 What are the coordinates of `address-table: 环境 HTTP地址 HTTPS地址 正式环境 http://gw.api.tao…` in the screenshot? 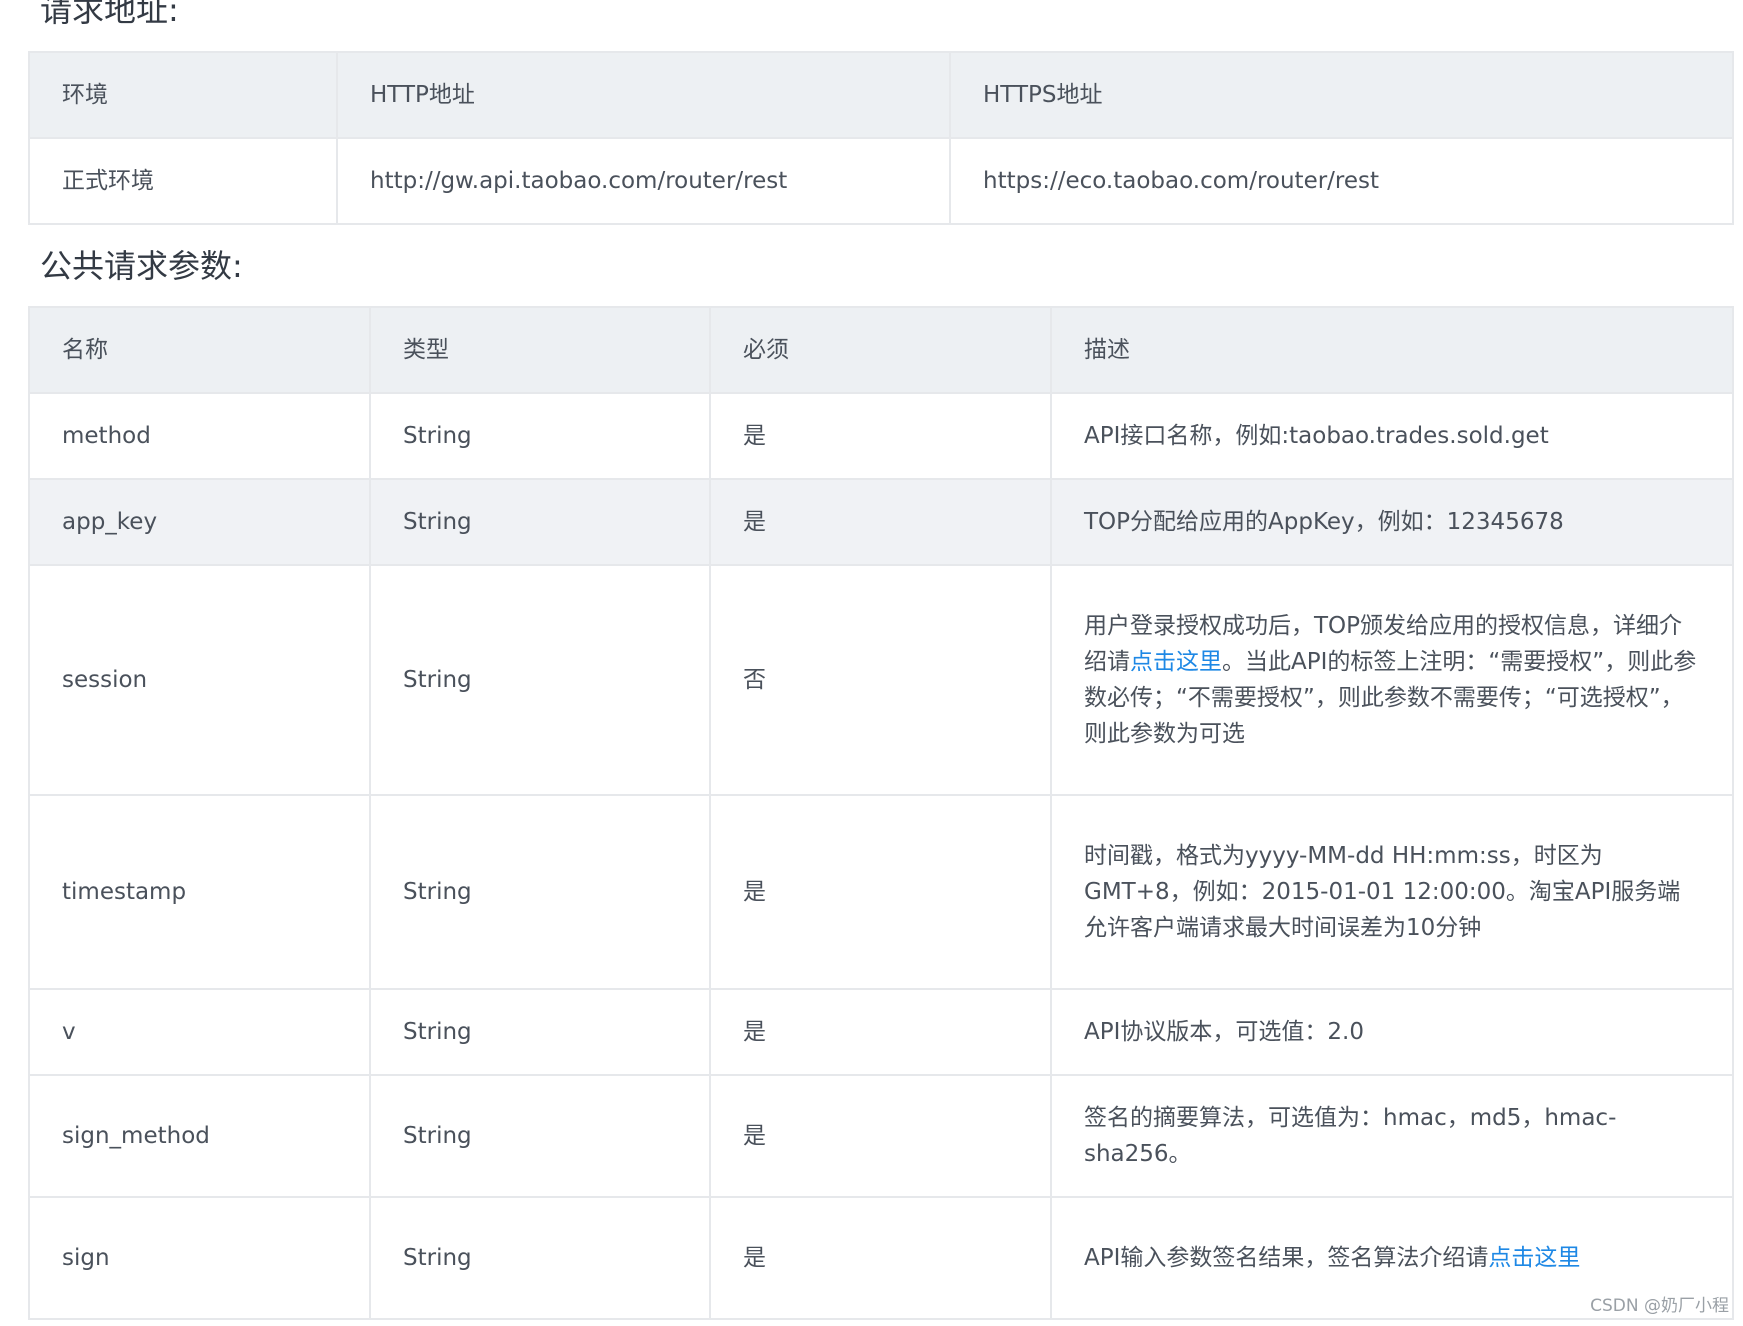 It's located at (881, 138).